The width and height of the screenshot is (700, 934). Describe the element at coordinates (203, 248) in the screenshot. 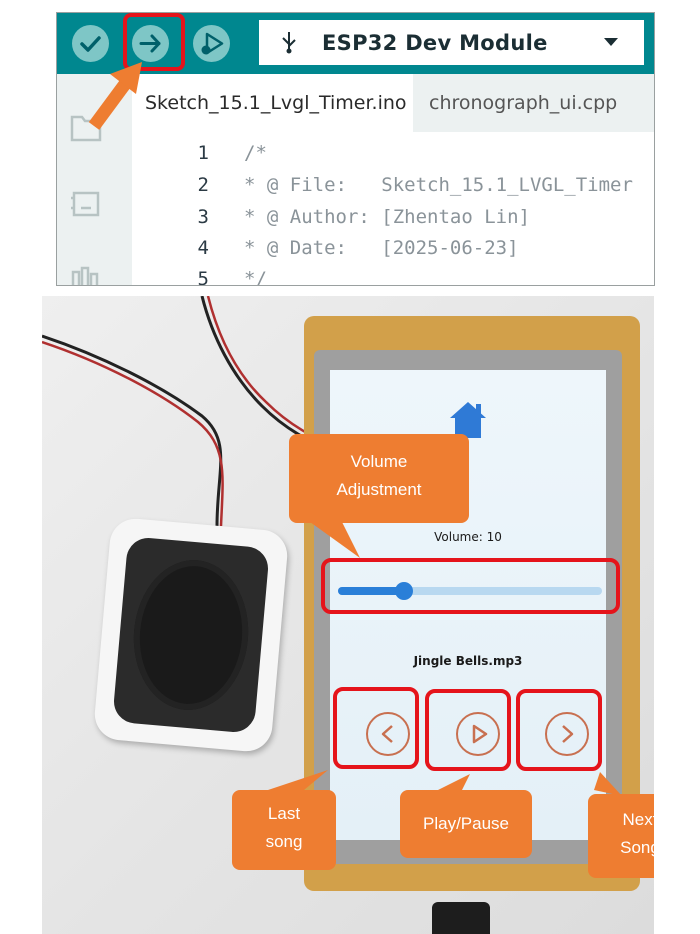

I see `line-number: 4` at that location.